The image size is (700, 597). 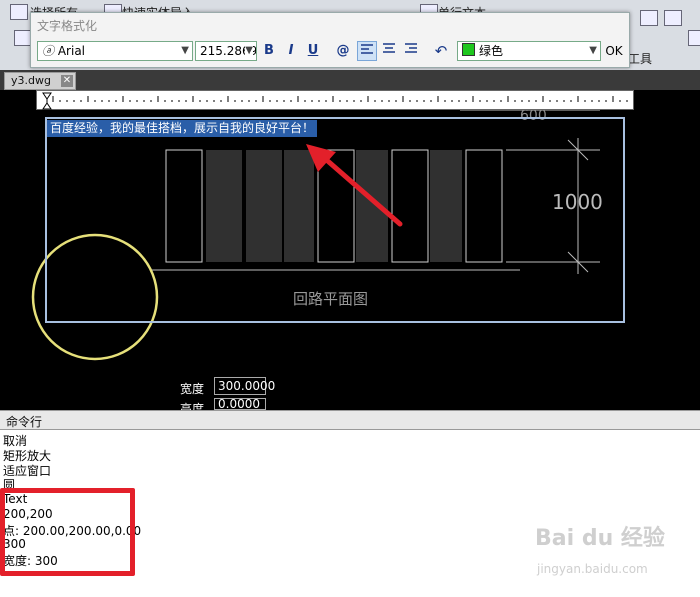 What do you see at coordinates (313, 51) in the screenshot?
I see `underline-button: U` at bounding box center [313, 51].